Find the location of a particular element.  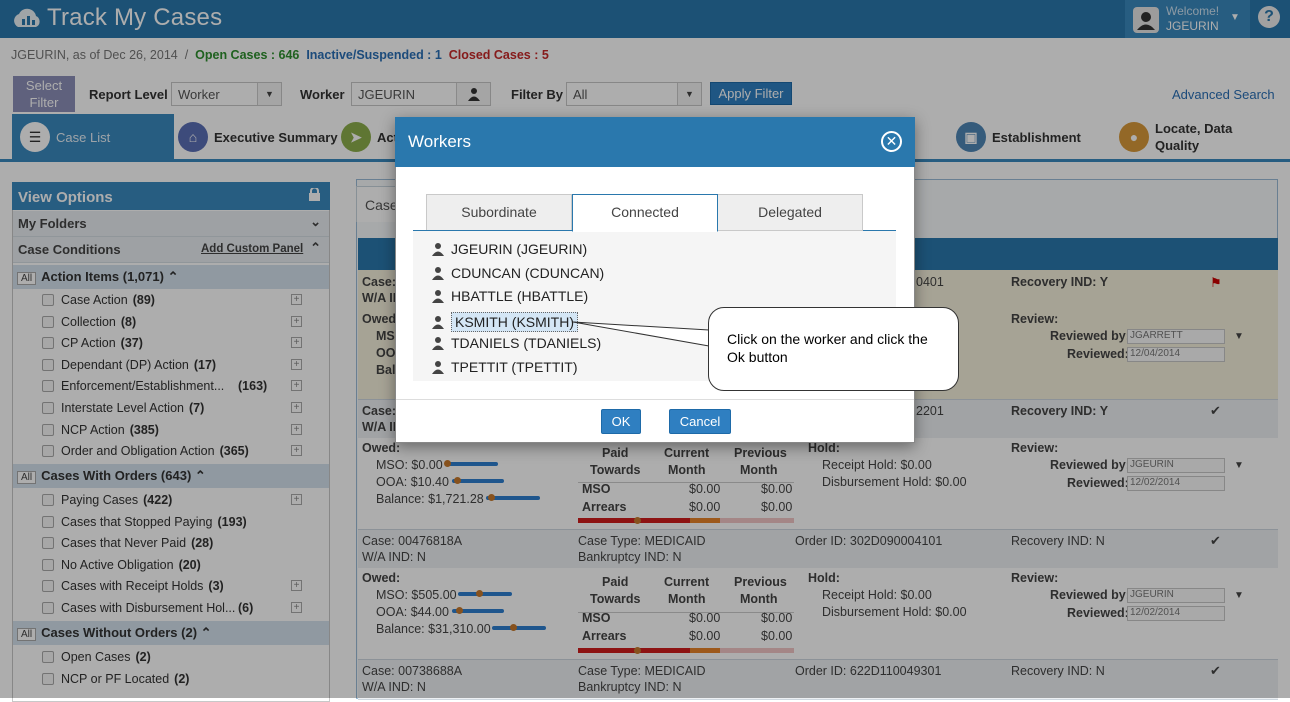

worker-item: CDUNCAN (CDUNCAN) is located at coordinates (518, 273).